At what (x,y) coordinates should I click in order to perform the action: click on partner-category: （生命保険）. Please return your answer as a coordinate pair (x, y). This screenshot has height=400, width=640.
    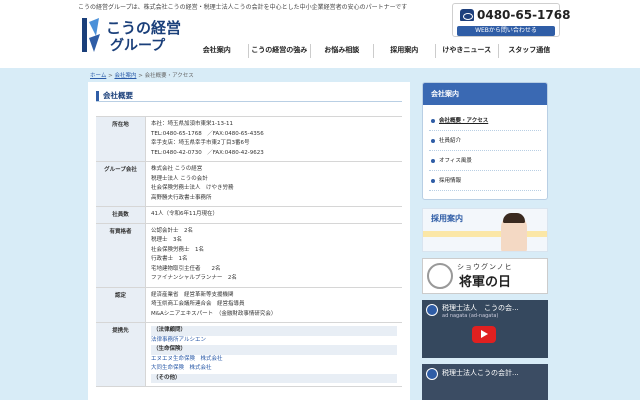
    Looking at the image, I should click on (274, 350).